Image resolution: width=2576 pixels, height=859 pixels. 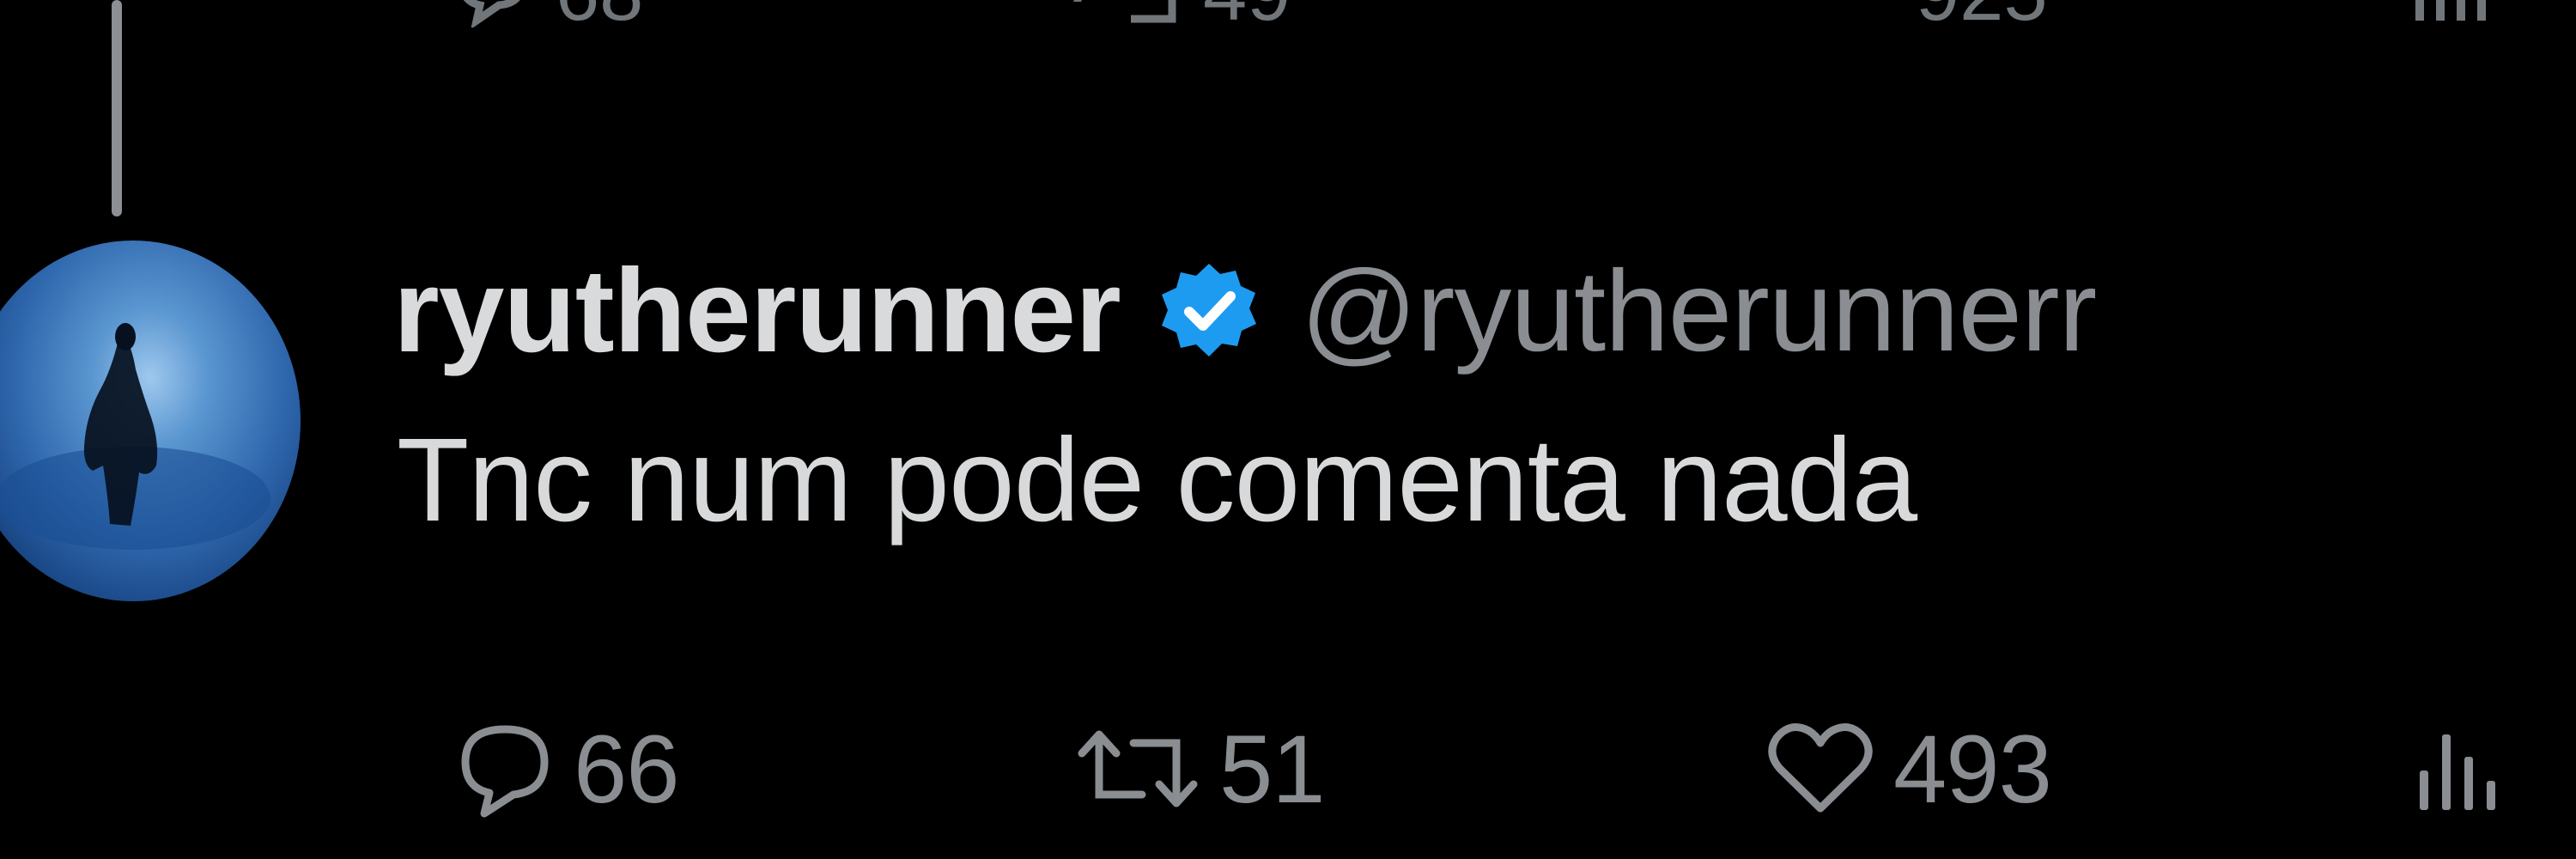 What do you see at coordinates (757, 311) in the screenshot?
I see `display-name: ryutherunner` at bounding box center [757, 311].